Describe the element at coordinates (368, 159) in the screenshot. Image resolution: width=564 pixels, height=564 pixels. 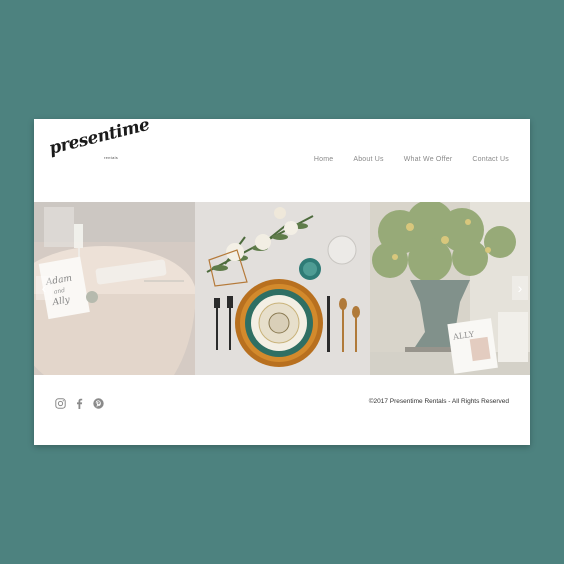
I see `nav-about-us: About Us` at that location.